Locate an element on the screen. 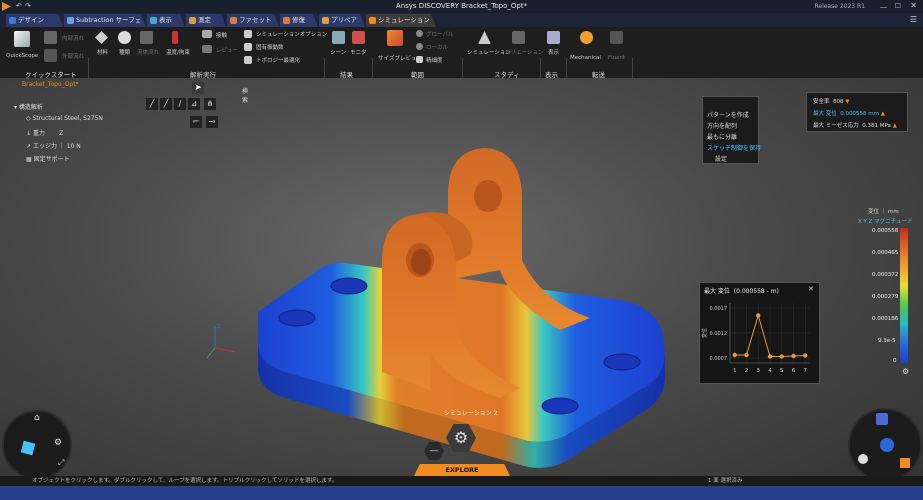  tab-repair: 修復 is located at coordinates (299, 20).